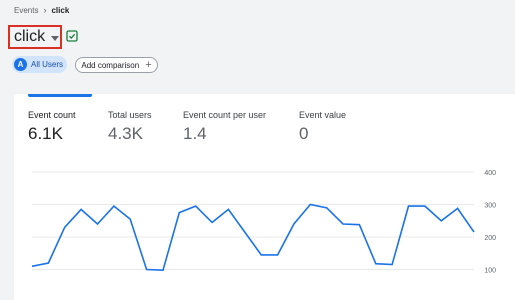  What do you see at coordinates (490, 206) in the screenshot?
I see `y-tick-label: 300` at bounding box center [490, 206].